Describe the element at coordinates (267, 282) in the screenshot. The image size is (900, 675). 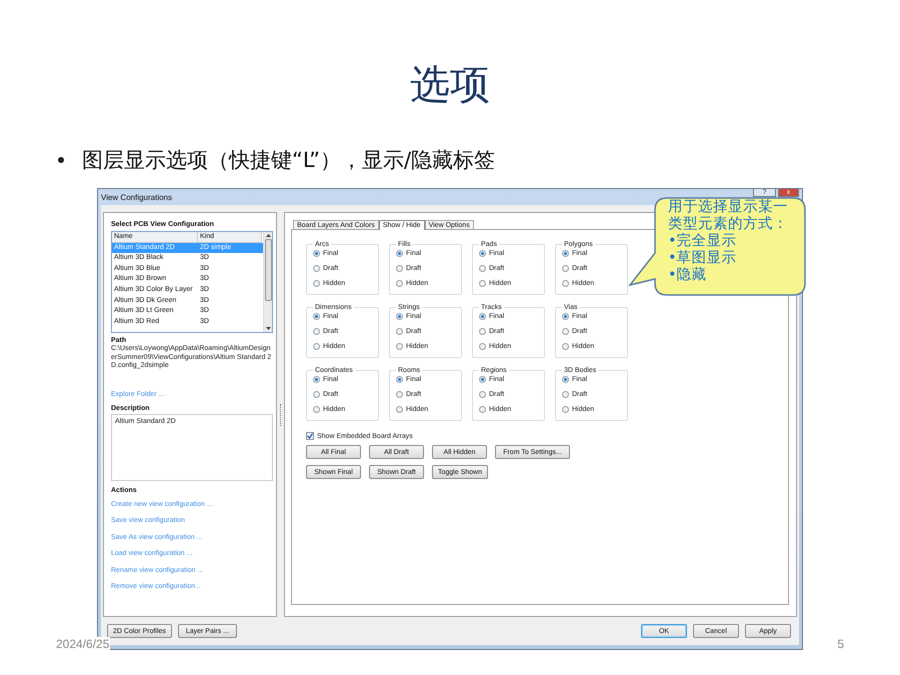
I see `scrollbar` at that location.